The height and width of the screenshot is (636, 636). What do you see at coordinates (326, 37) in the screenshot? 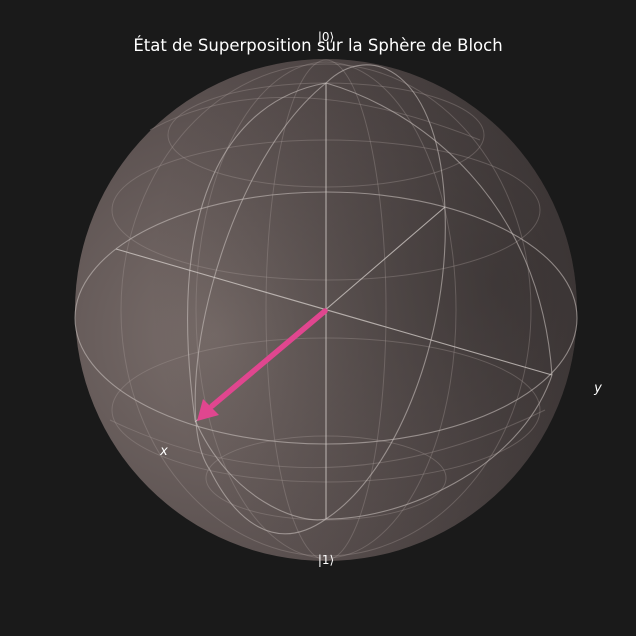
I see `ket-zero-label: |0⟩` at bounding box center [326, 37].